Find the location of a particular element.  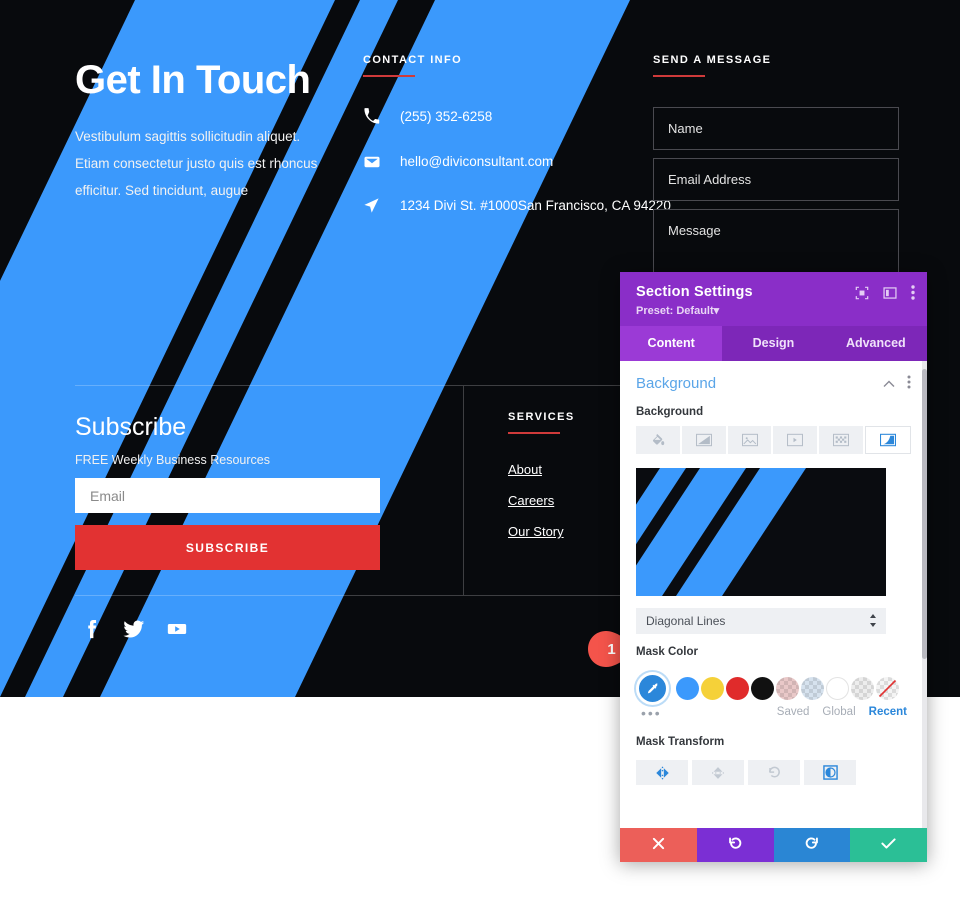

contact-row-email: hello@diviconsultant.com is located at coordinates (517, 162).